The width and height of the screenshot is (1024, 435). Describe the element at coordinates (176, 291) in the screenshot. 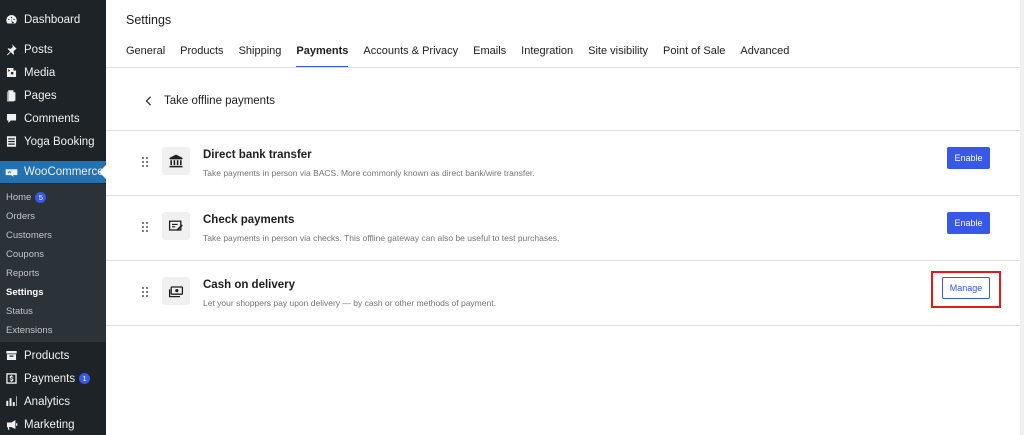

I see `cash-icon` at that location.